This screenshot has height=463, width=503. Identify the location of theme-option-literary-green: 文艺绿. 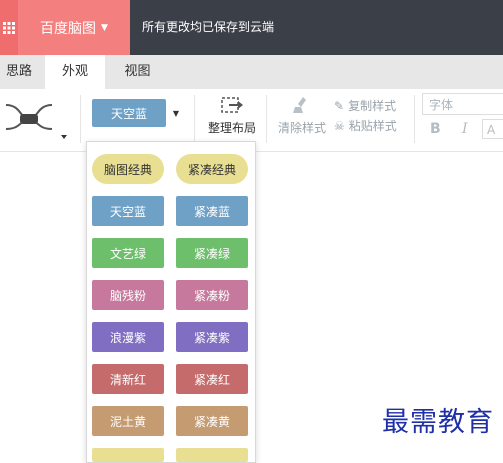
(128, 253).